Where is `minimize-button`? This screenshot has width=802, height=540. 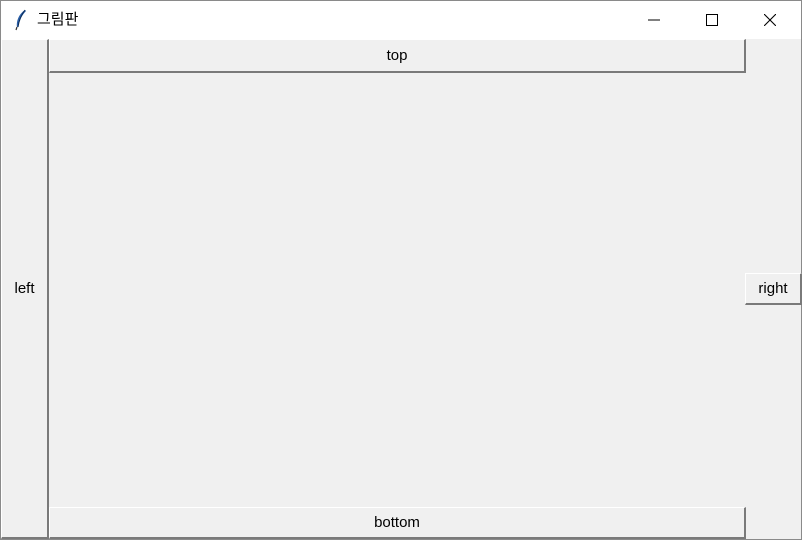 minimize-button is located at coordinates (654, 20).